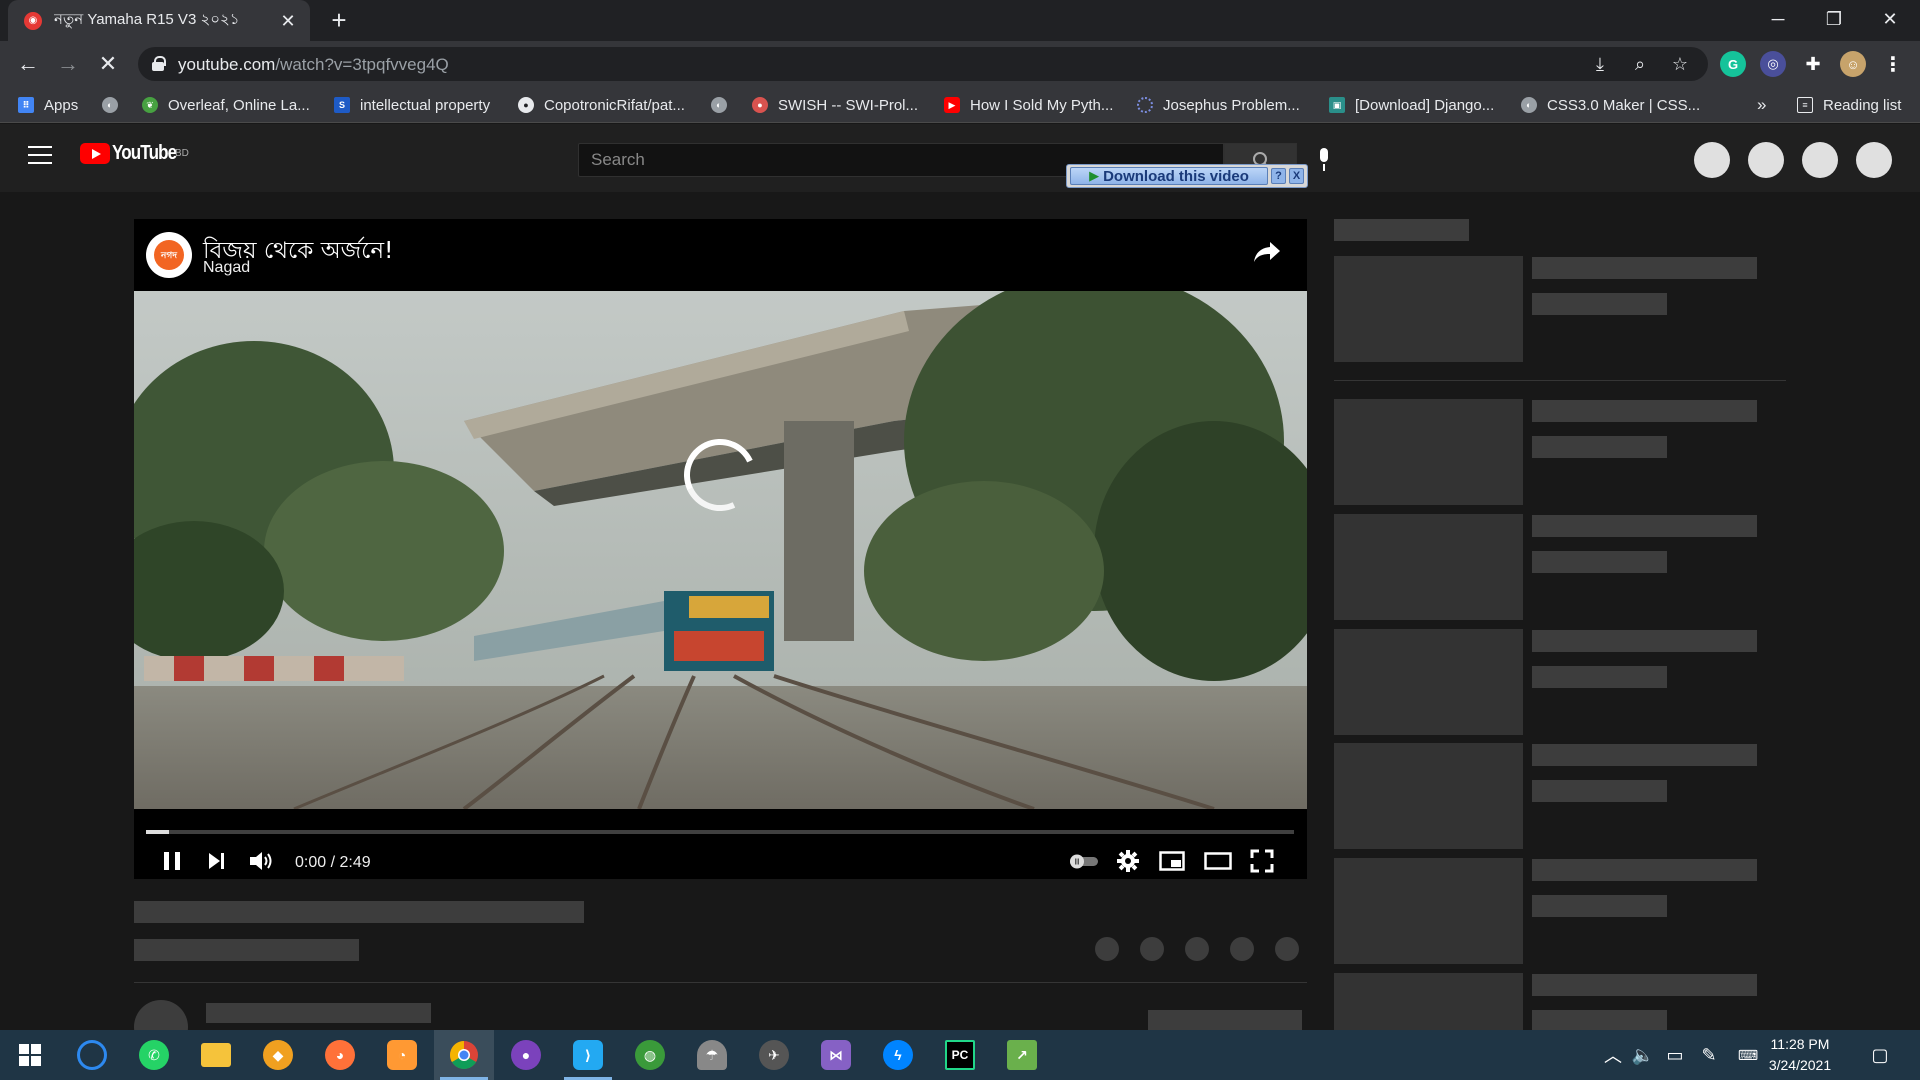 The image size is (1920, 1080). What do you see at coordinates (1094, 175) in the screenshot?
I see `download-arrow-icon: ▶` at bounding box center [1094, 175].